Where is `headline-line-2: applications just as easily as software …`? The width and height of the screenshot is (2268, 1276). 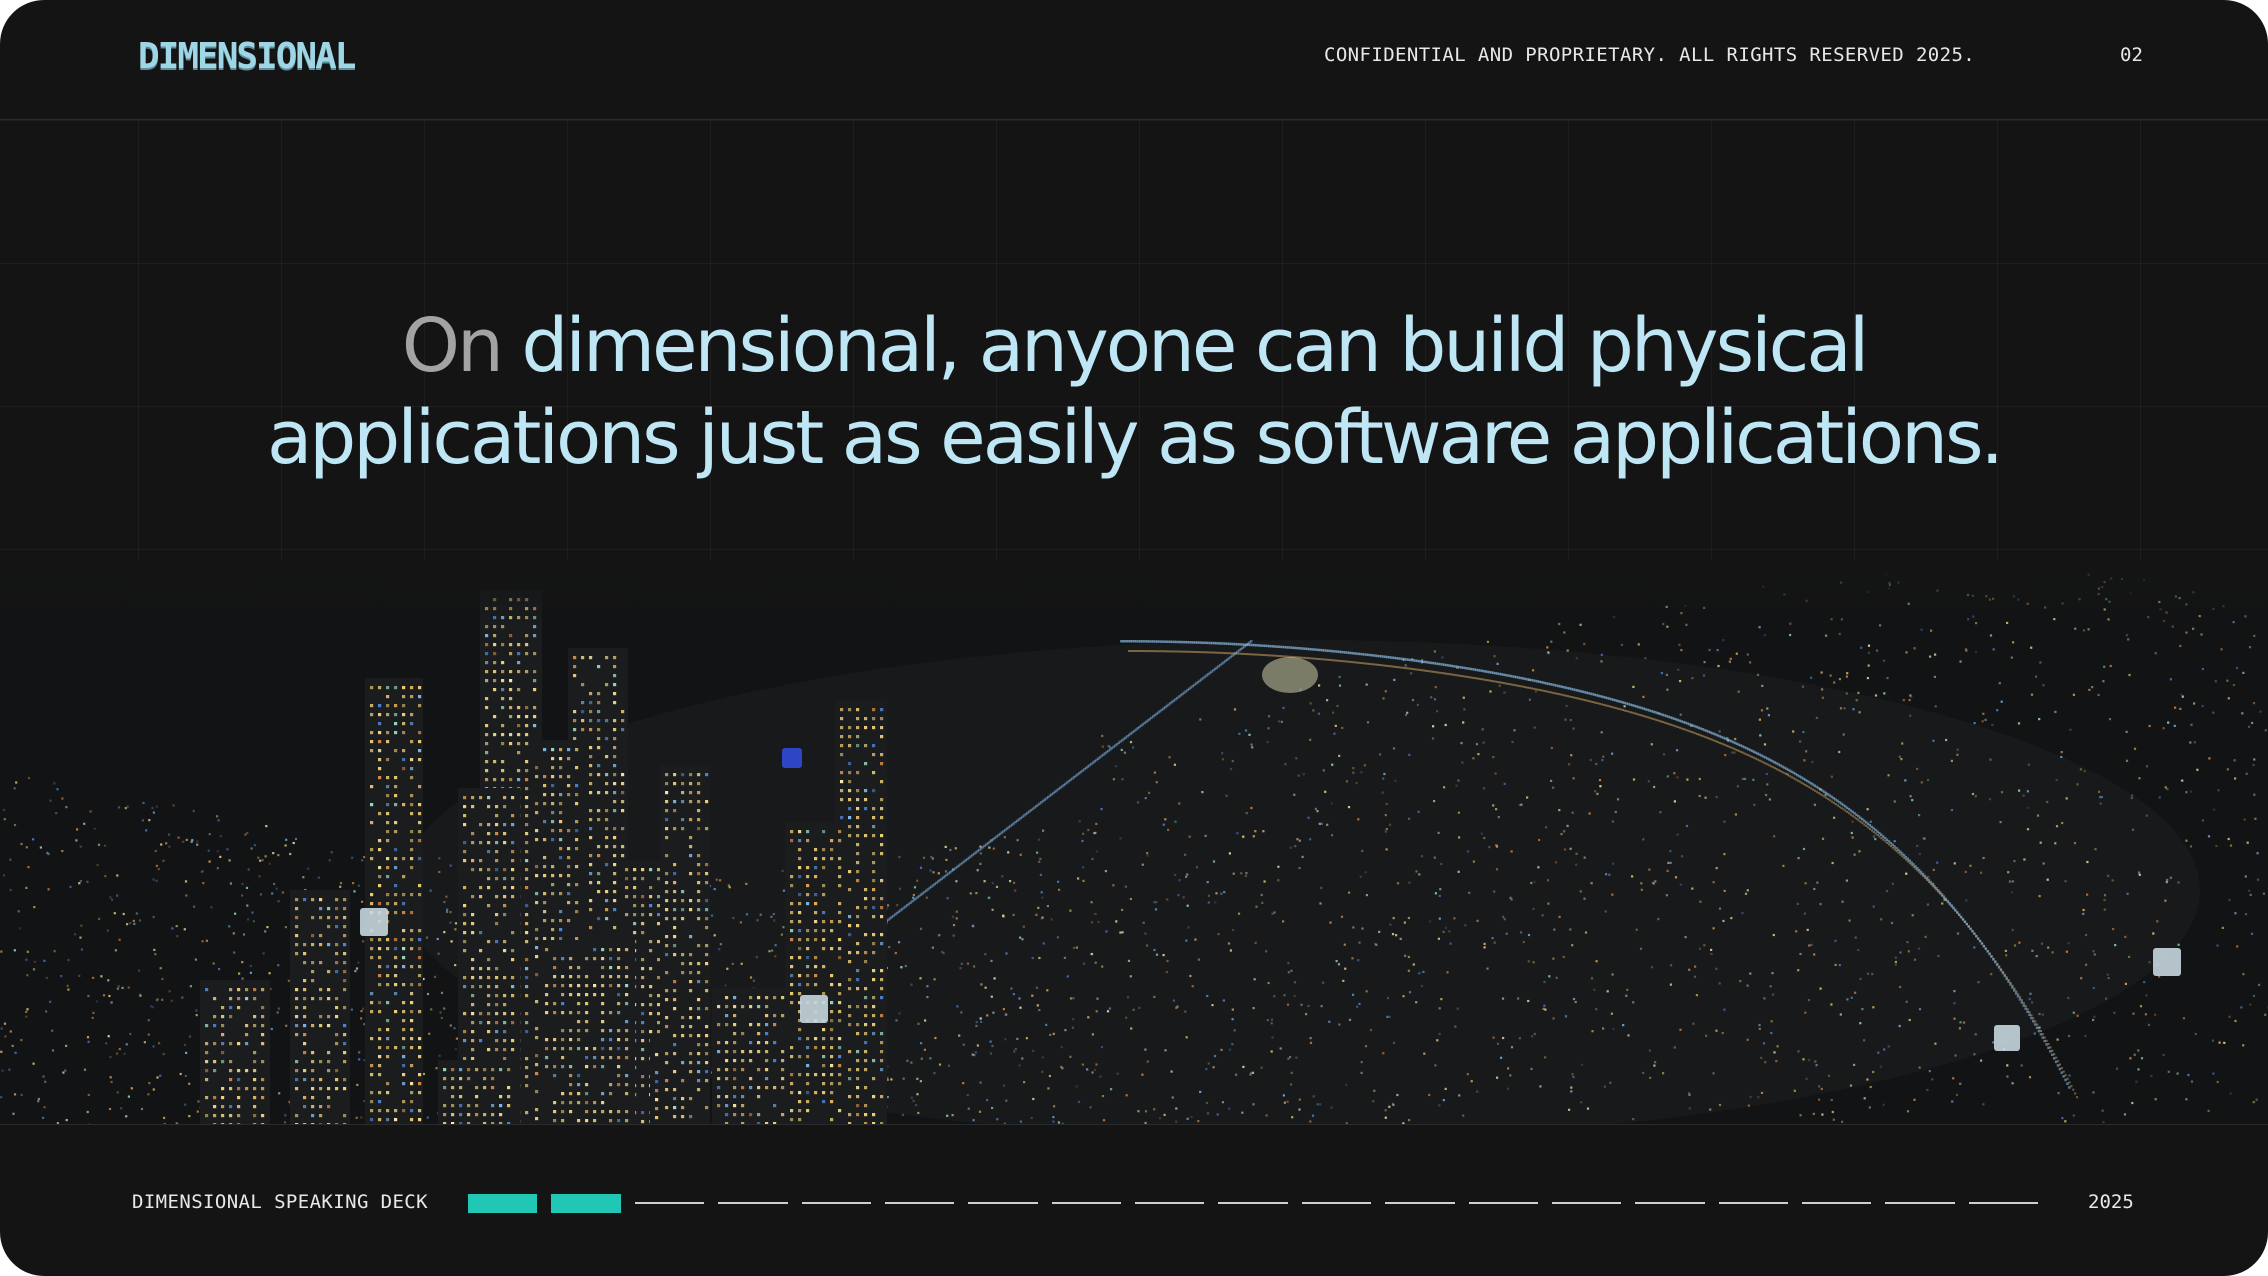
headline-line-2: applications just as easily as software … is located at coordinates (1135, 438).